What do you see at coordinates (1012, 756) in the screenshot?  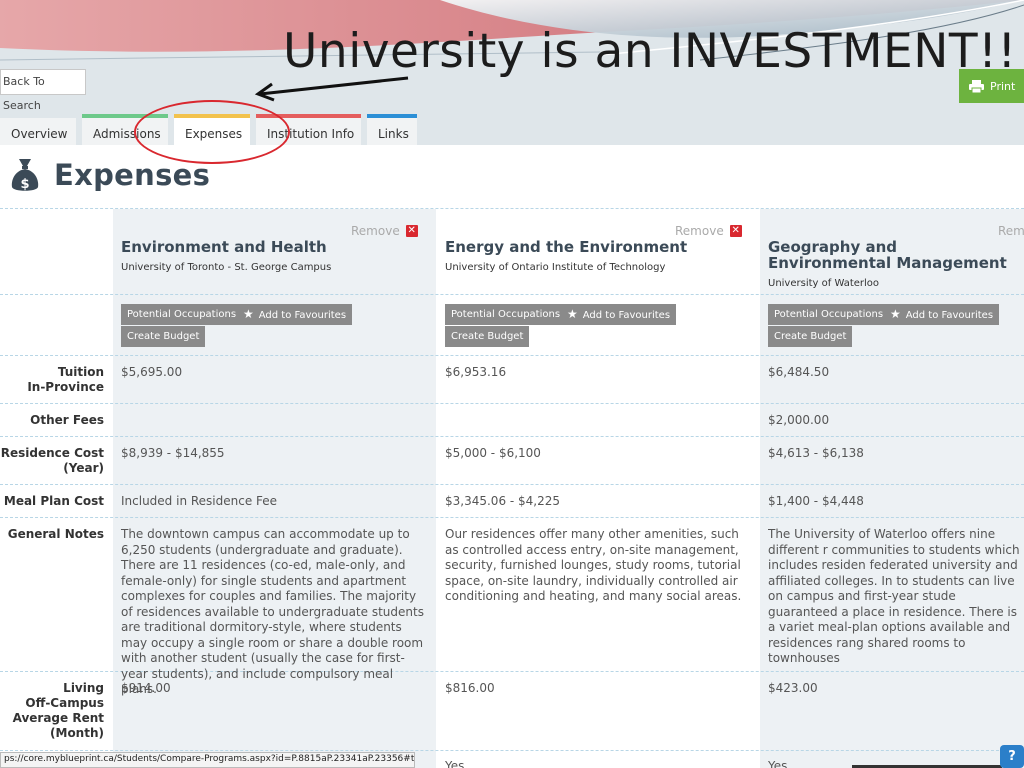 I see `help-icon: ?` at bounding box center [1012, 756].